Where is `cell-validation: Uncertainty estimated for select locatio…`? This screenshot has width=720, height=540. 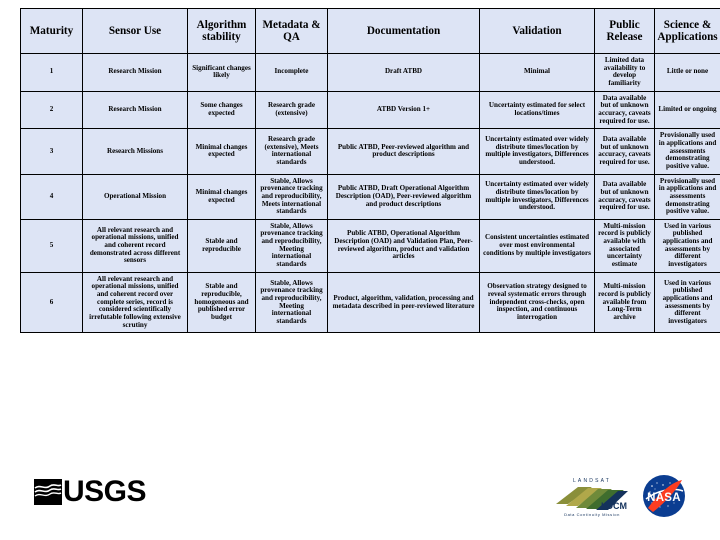 cell-validation: Uncertainty estimated for select locatio… is located at coordinates (537, 110).